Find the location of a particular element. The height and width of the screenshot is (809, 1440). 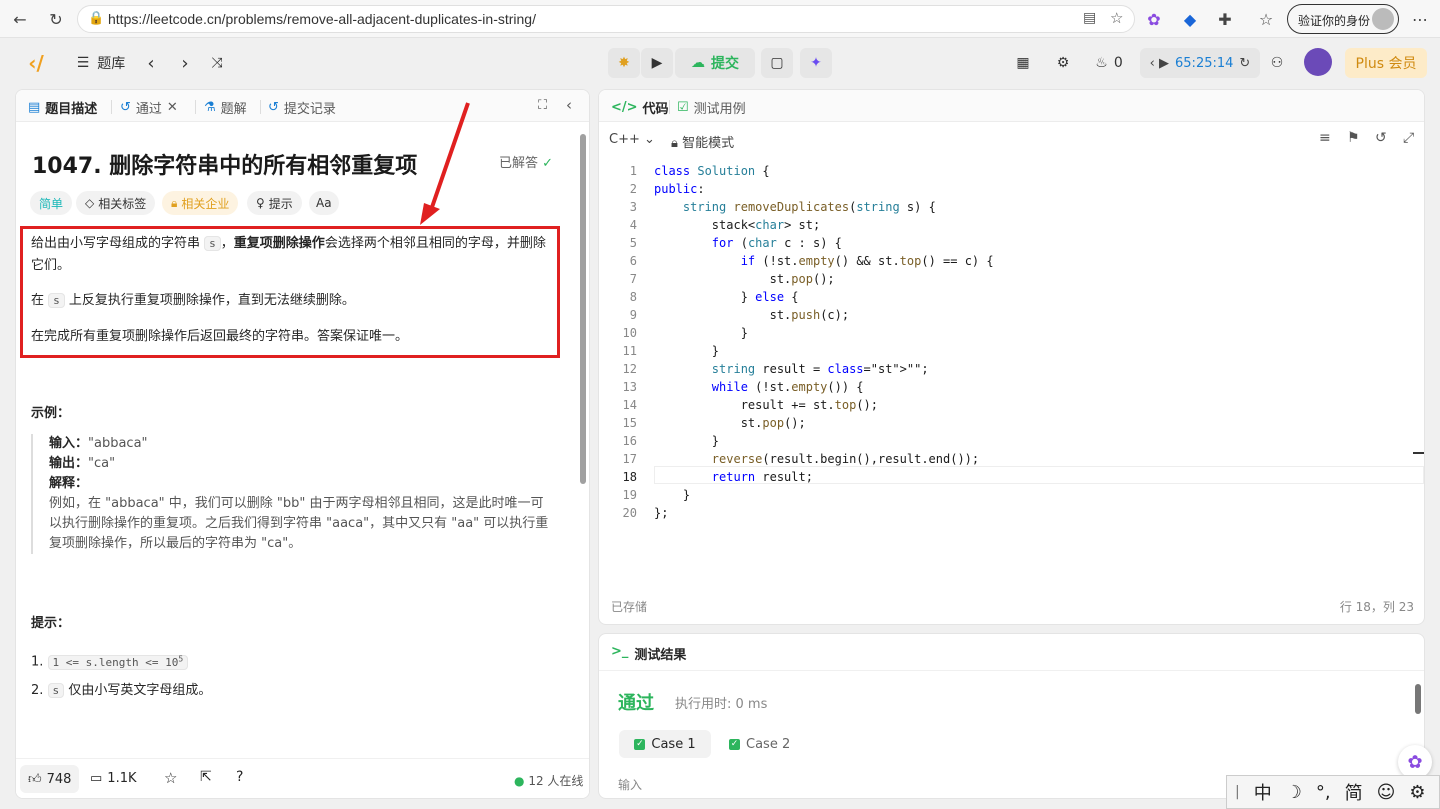

description-scrollbar is located at coordinates (583, 309).